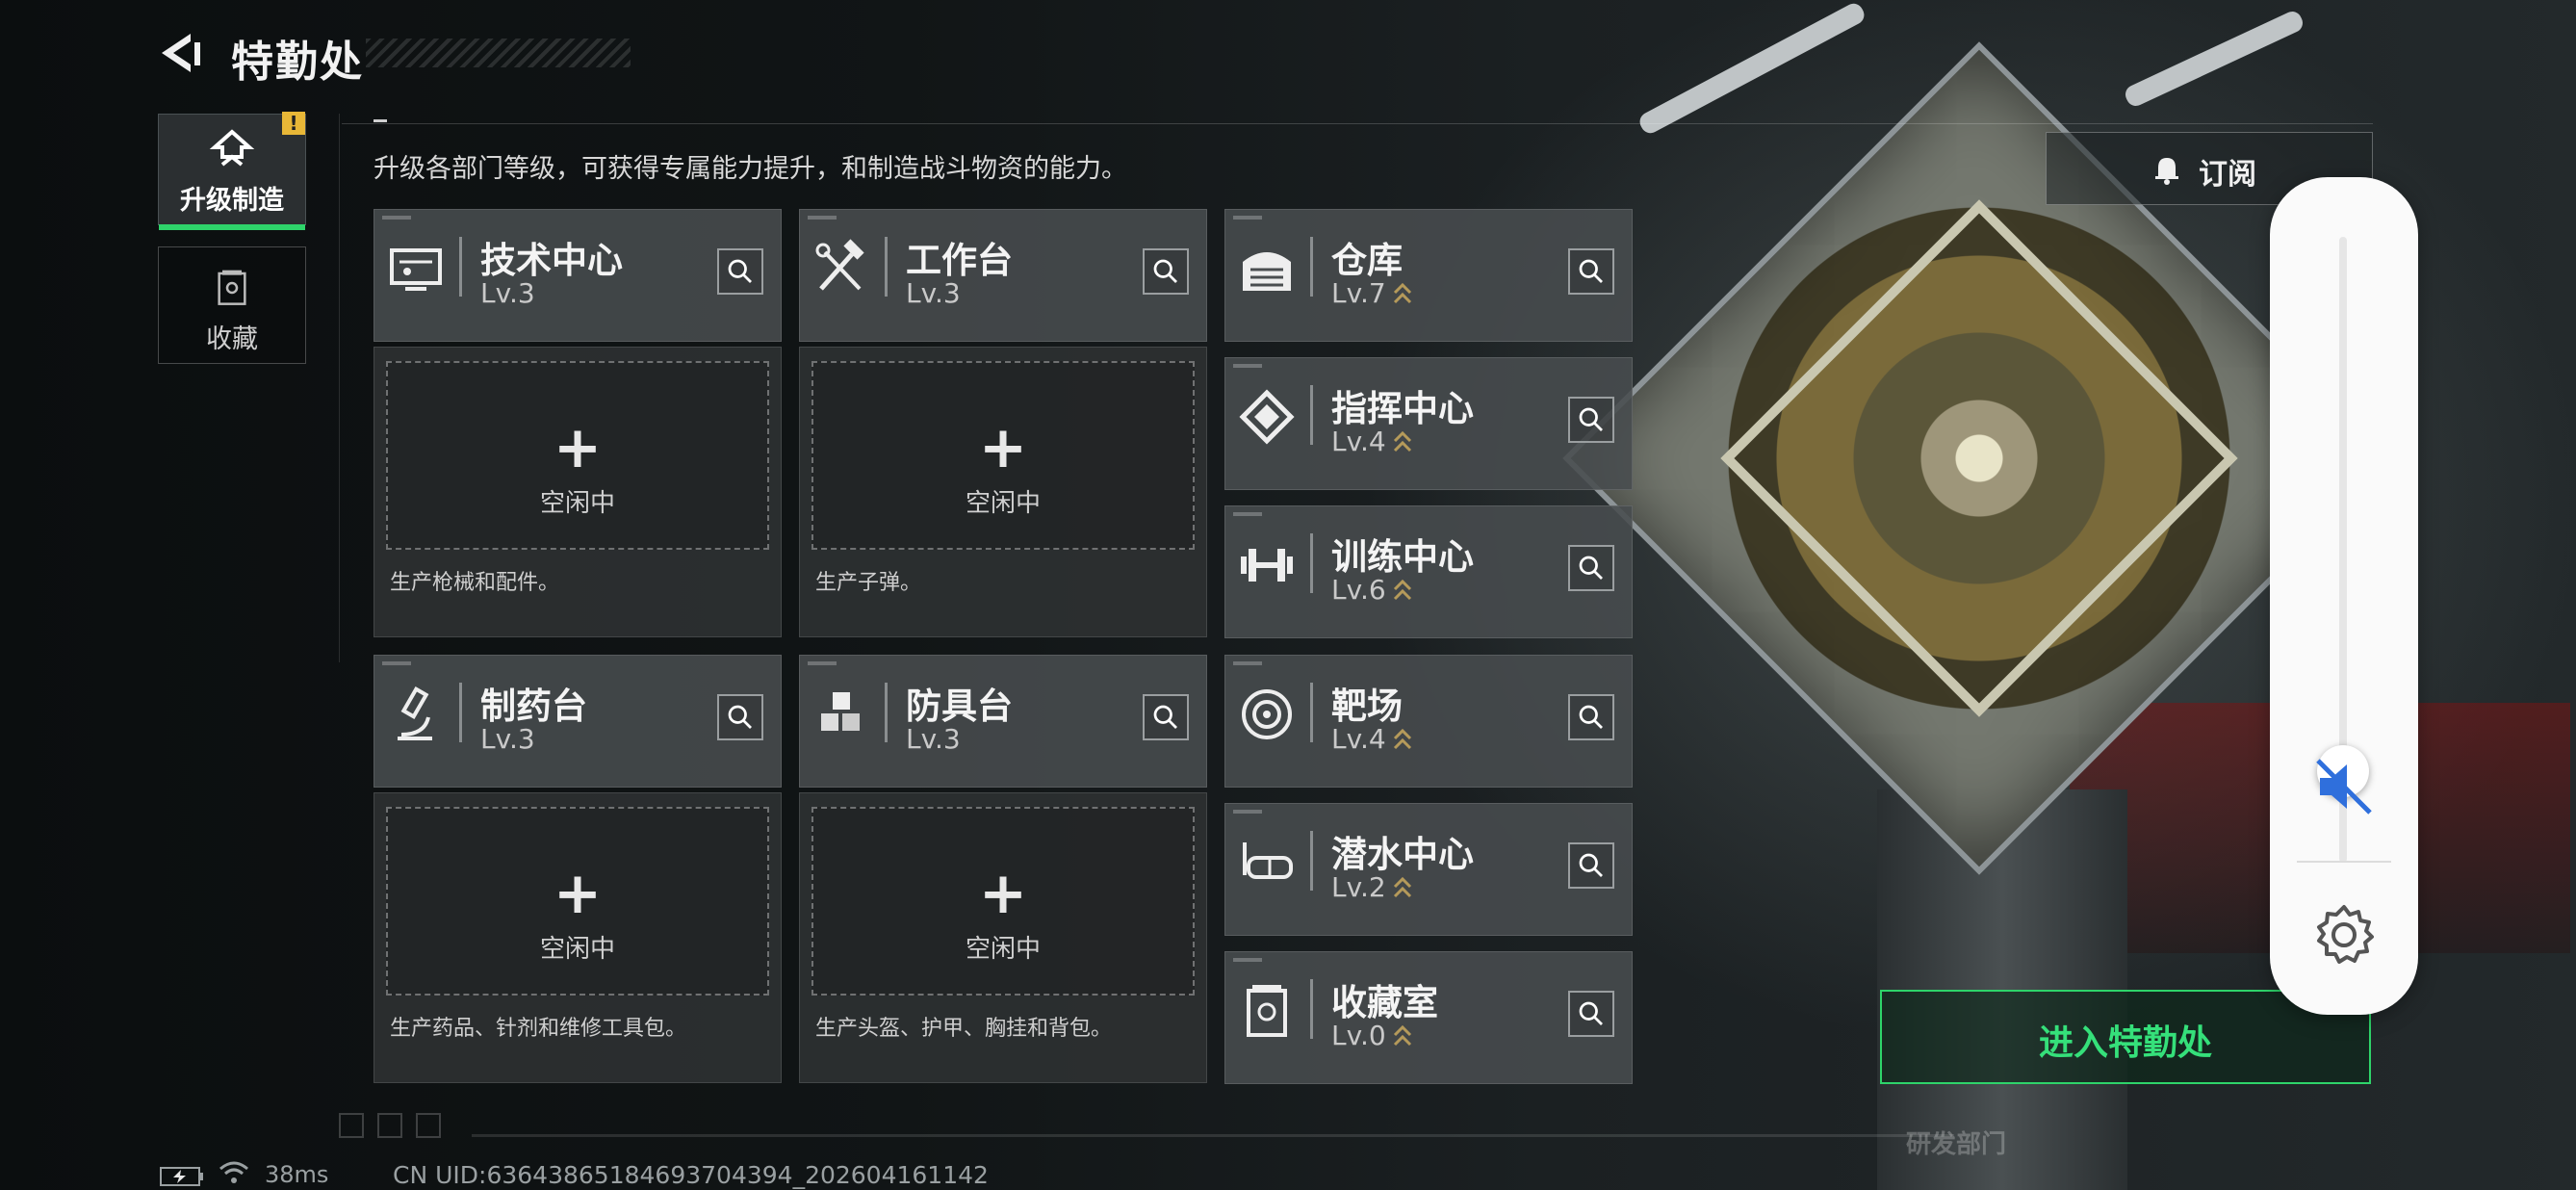  What do you see at coordinates (841, 712) in the screenshot?
I see `cubes-icon` at bounding box center [841, 712].